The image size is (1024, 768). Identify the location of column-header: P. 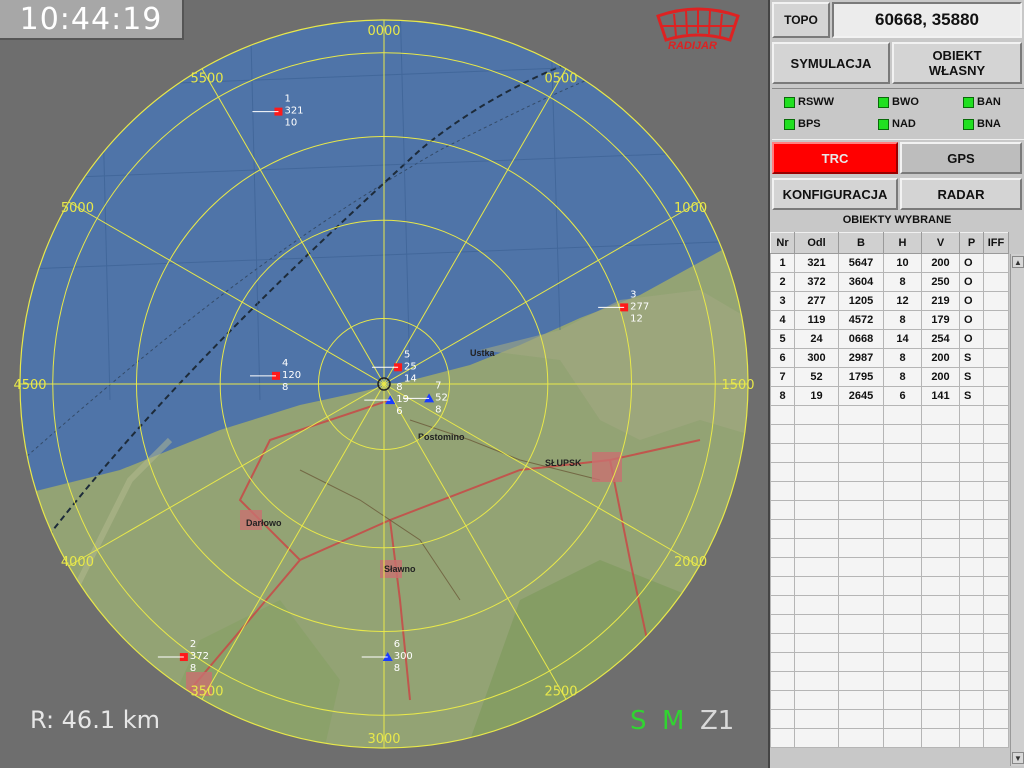
(971, 243).